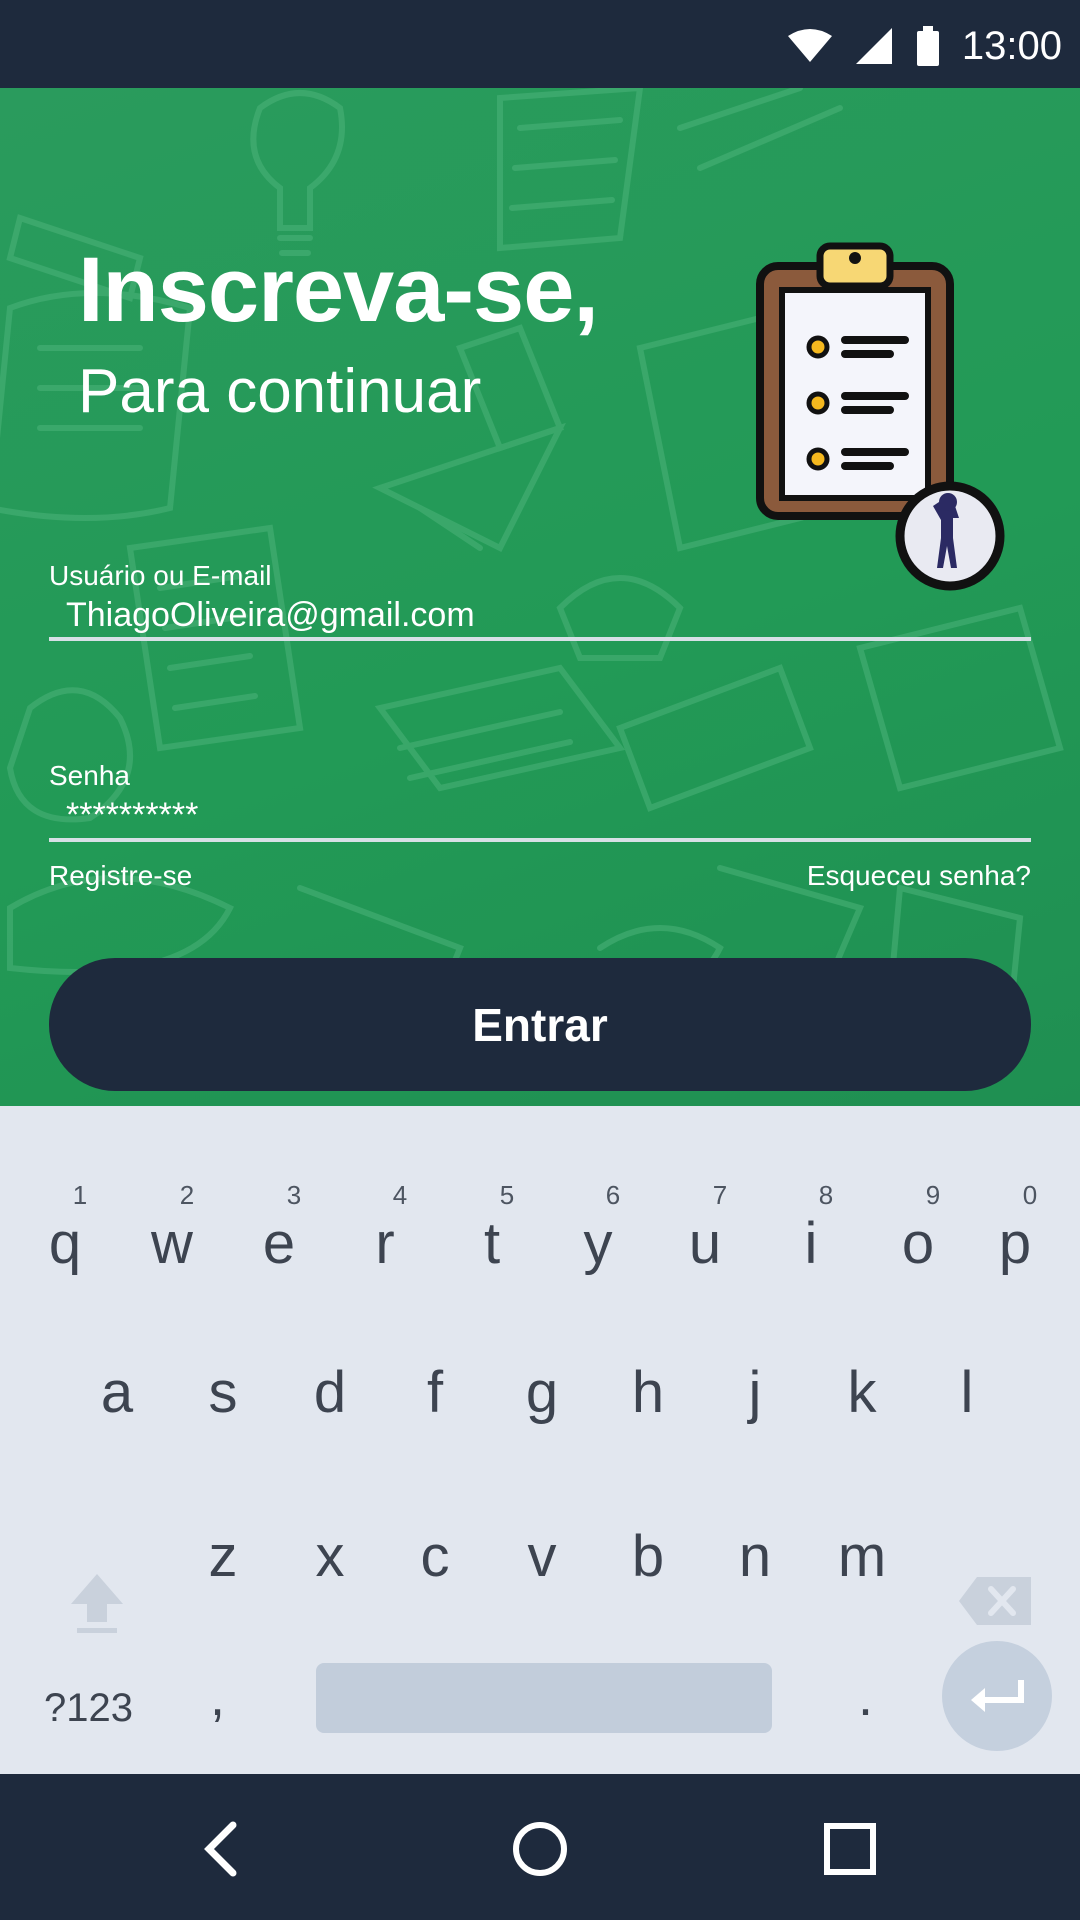 This screenshot has height=1920, width=1080. Describe the element at coordinates (755, 1557) in the screenshot. I see `key-n: n` at that location.